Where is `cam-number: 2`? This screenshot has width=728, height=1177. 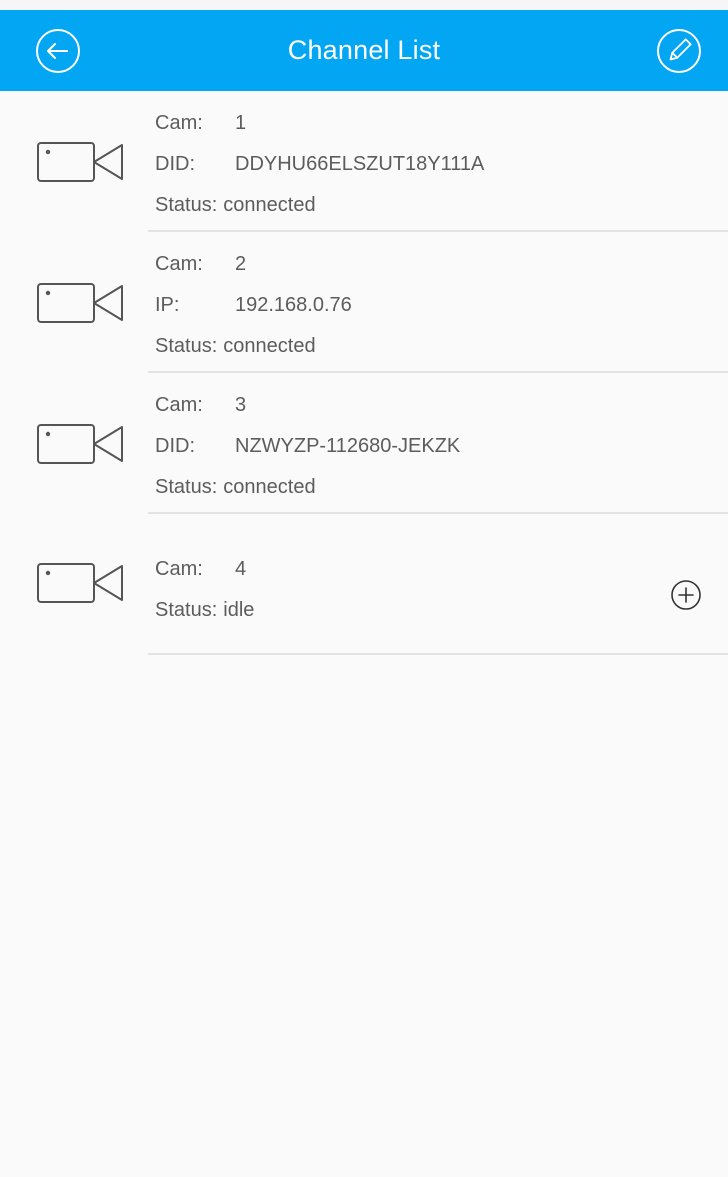 cam-number: 2 is located at coordinates (241, 264).